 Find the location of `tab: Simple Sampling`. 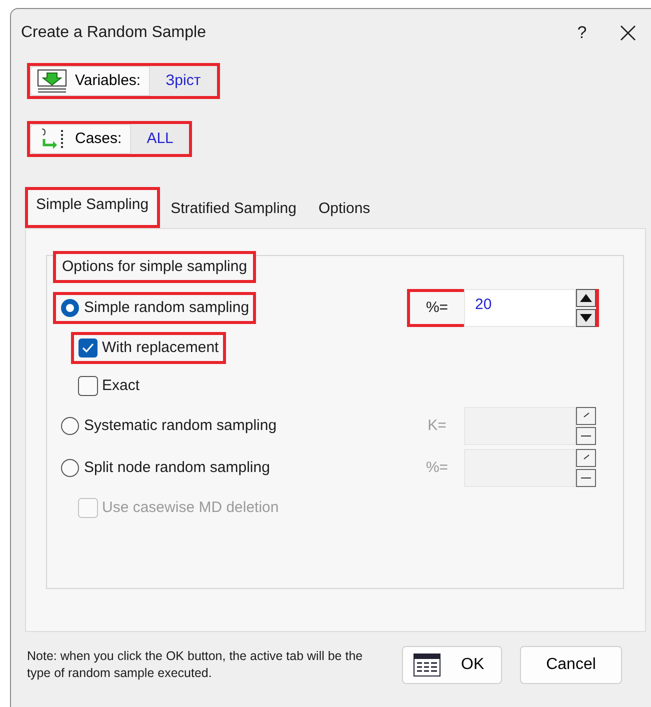

tab: Simple Sampling is located at coordinates (92, 207).